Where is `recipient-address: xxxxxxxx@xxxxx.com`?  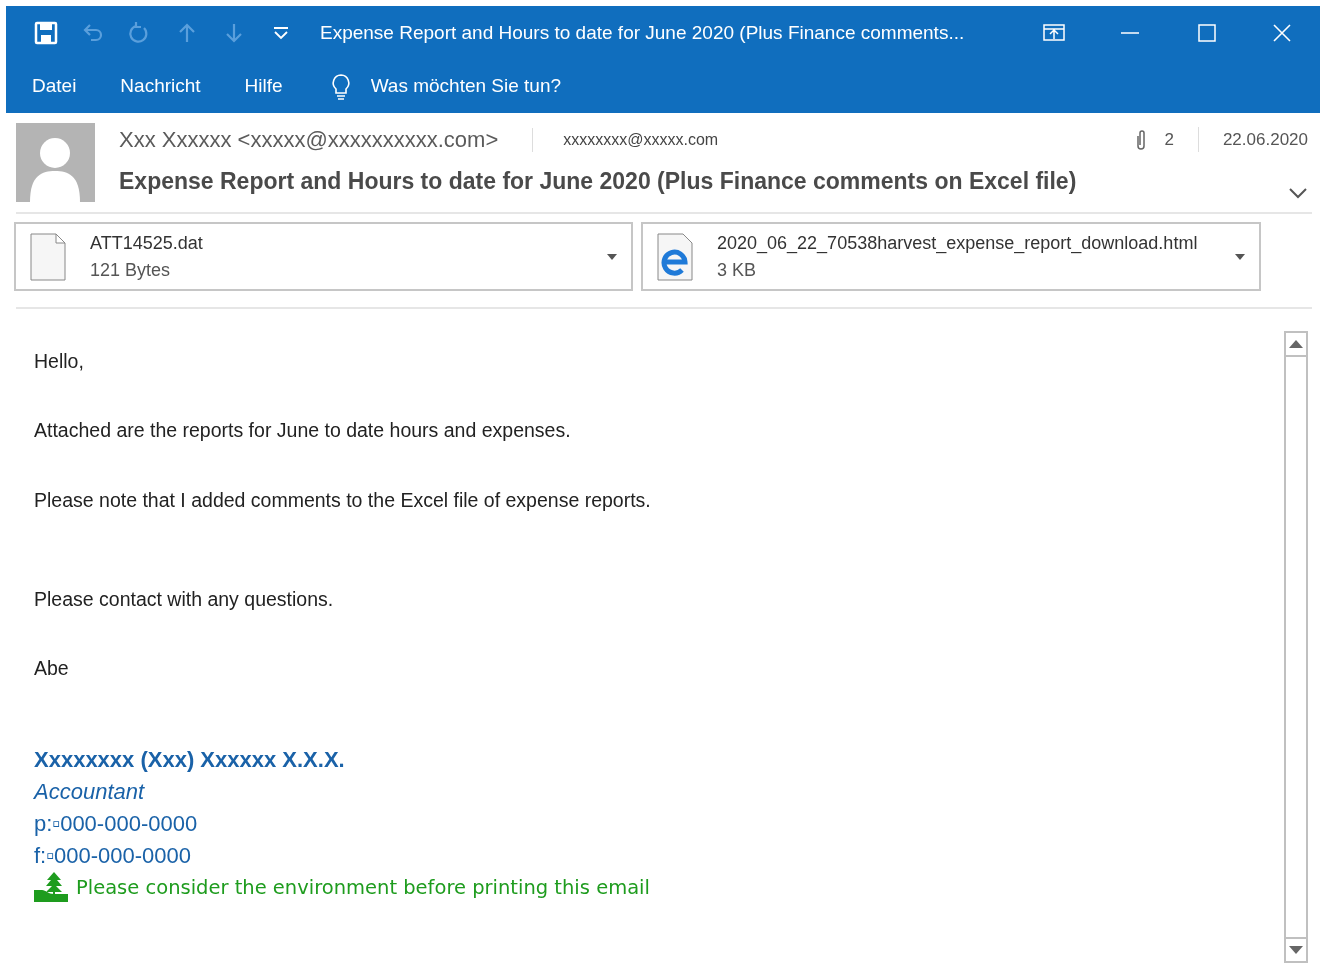
recipient-address: xxxxxxxx@xxxxx.com is located at coordinates (833, 139).